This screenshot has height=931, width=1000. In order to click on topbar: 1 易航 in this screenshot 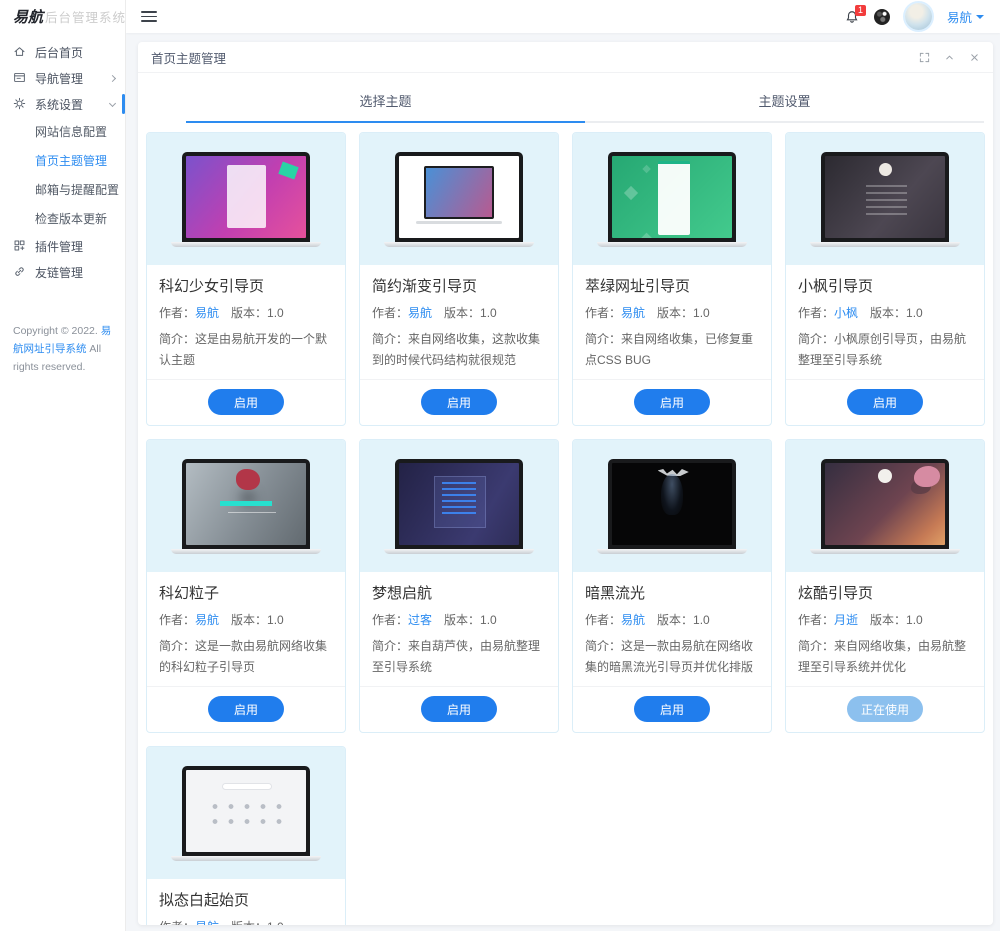, I will do `click(563, 16)`.